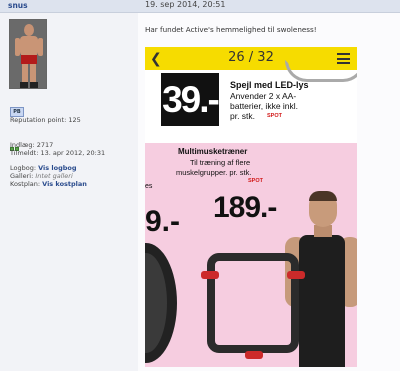  I want to click on joined-line: Tilmeldt: 13. apr 2012, 20:31, so click(57, 153).